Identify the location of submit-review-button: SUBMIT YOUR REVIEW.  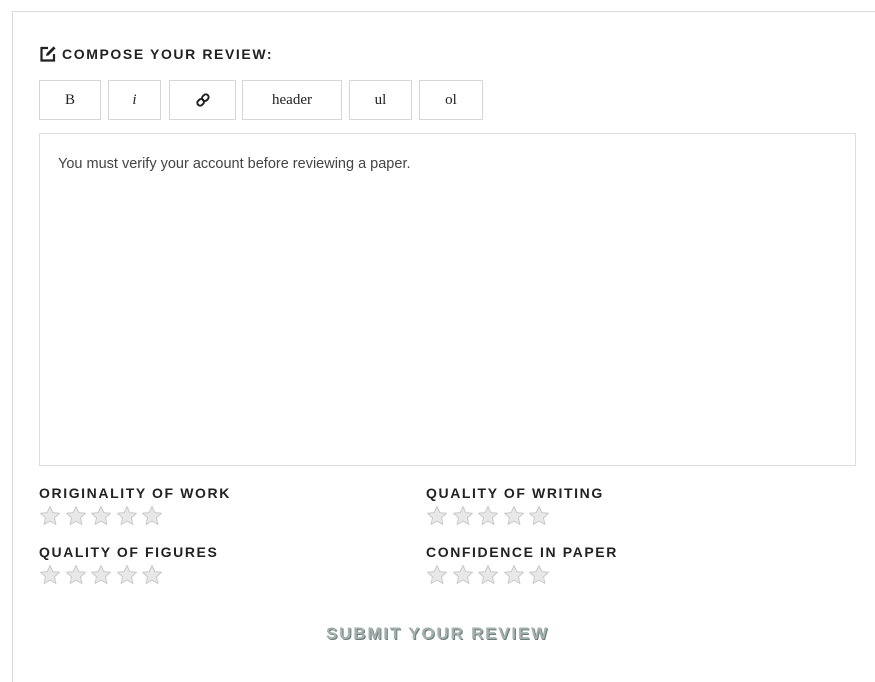
(437, 633).